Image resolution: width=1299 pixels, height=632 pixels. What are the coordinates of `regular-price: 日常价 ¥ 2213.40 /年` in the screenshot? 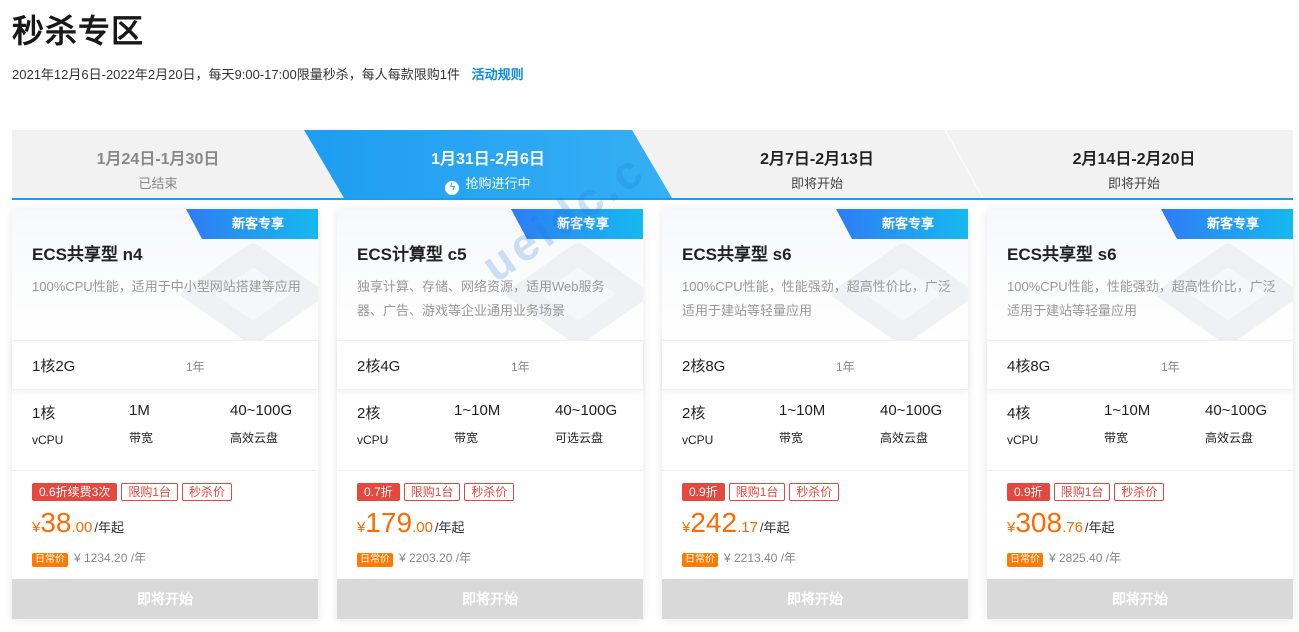 It's located at (739, 558).